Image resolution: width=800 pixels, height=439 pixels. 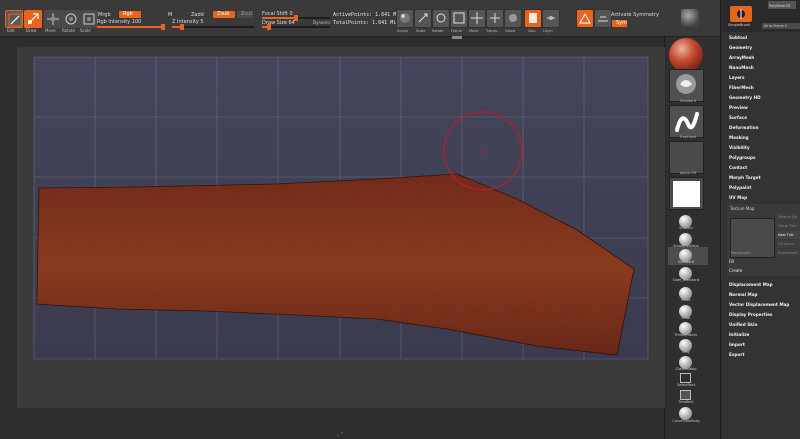 What do you see at coordinates (340, 435) in the screenshot?
I see `bottom-scroll-handle: ⌄⌃` at bounding box center [340, 435].